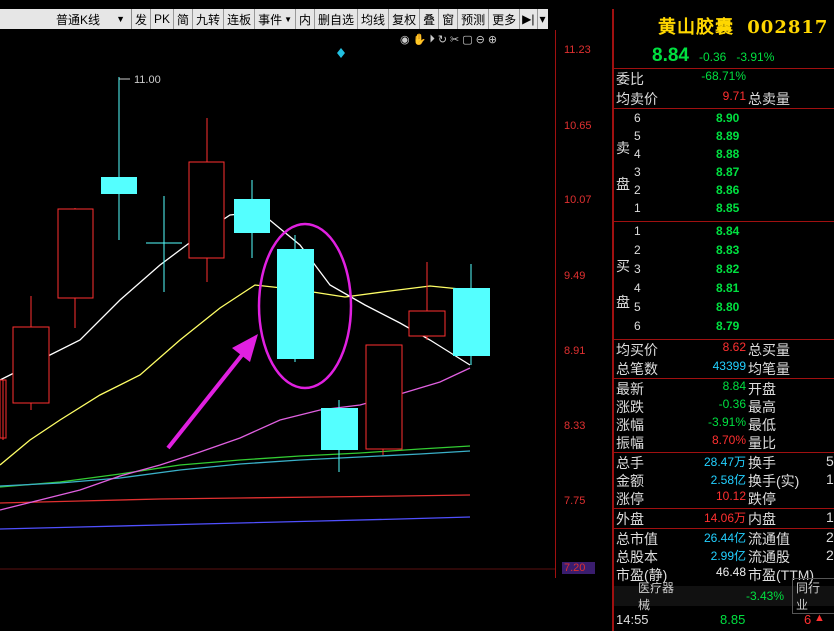 Image resolution: width=834 pixels, height=631 pixels. I want to click on stat-value: 14.06万, so click(724, 518).